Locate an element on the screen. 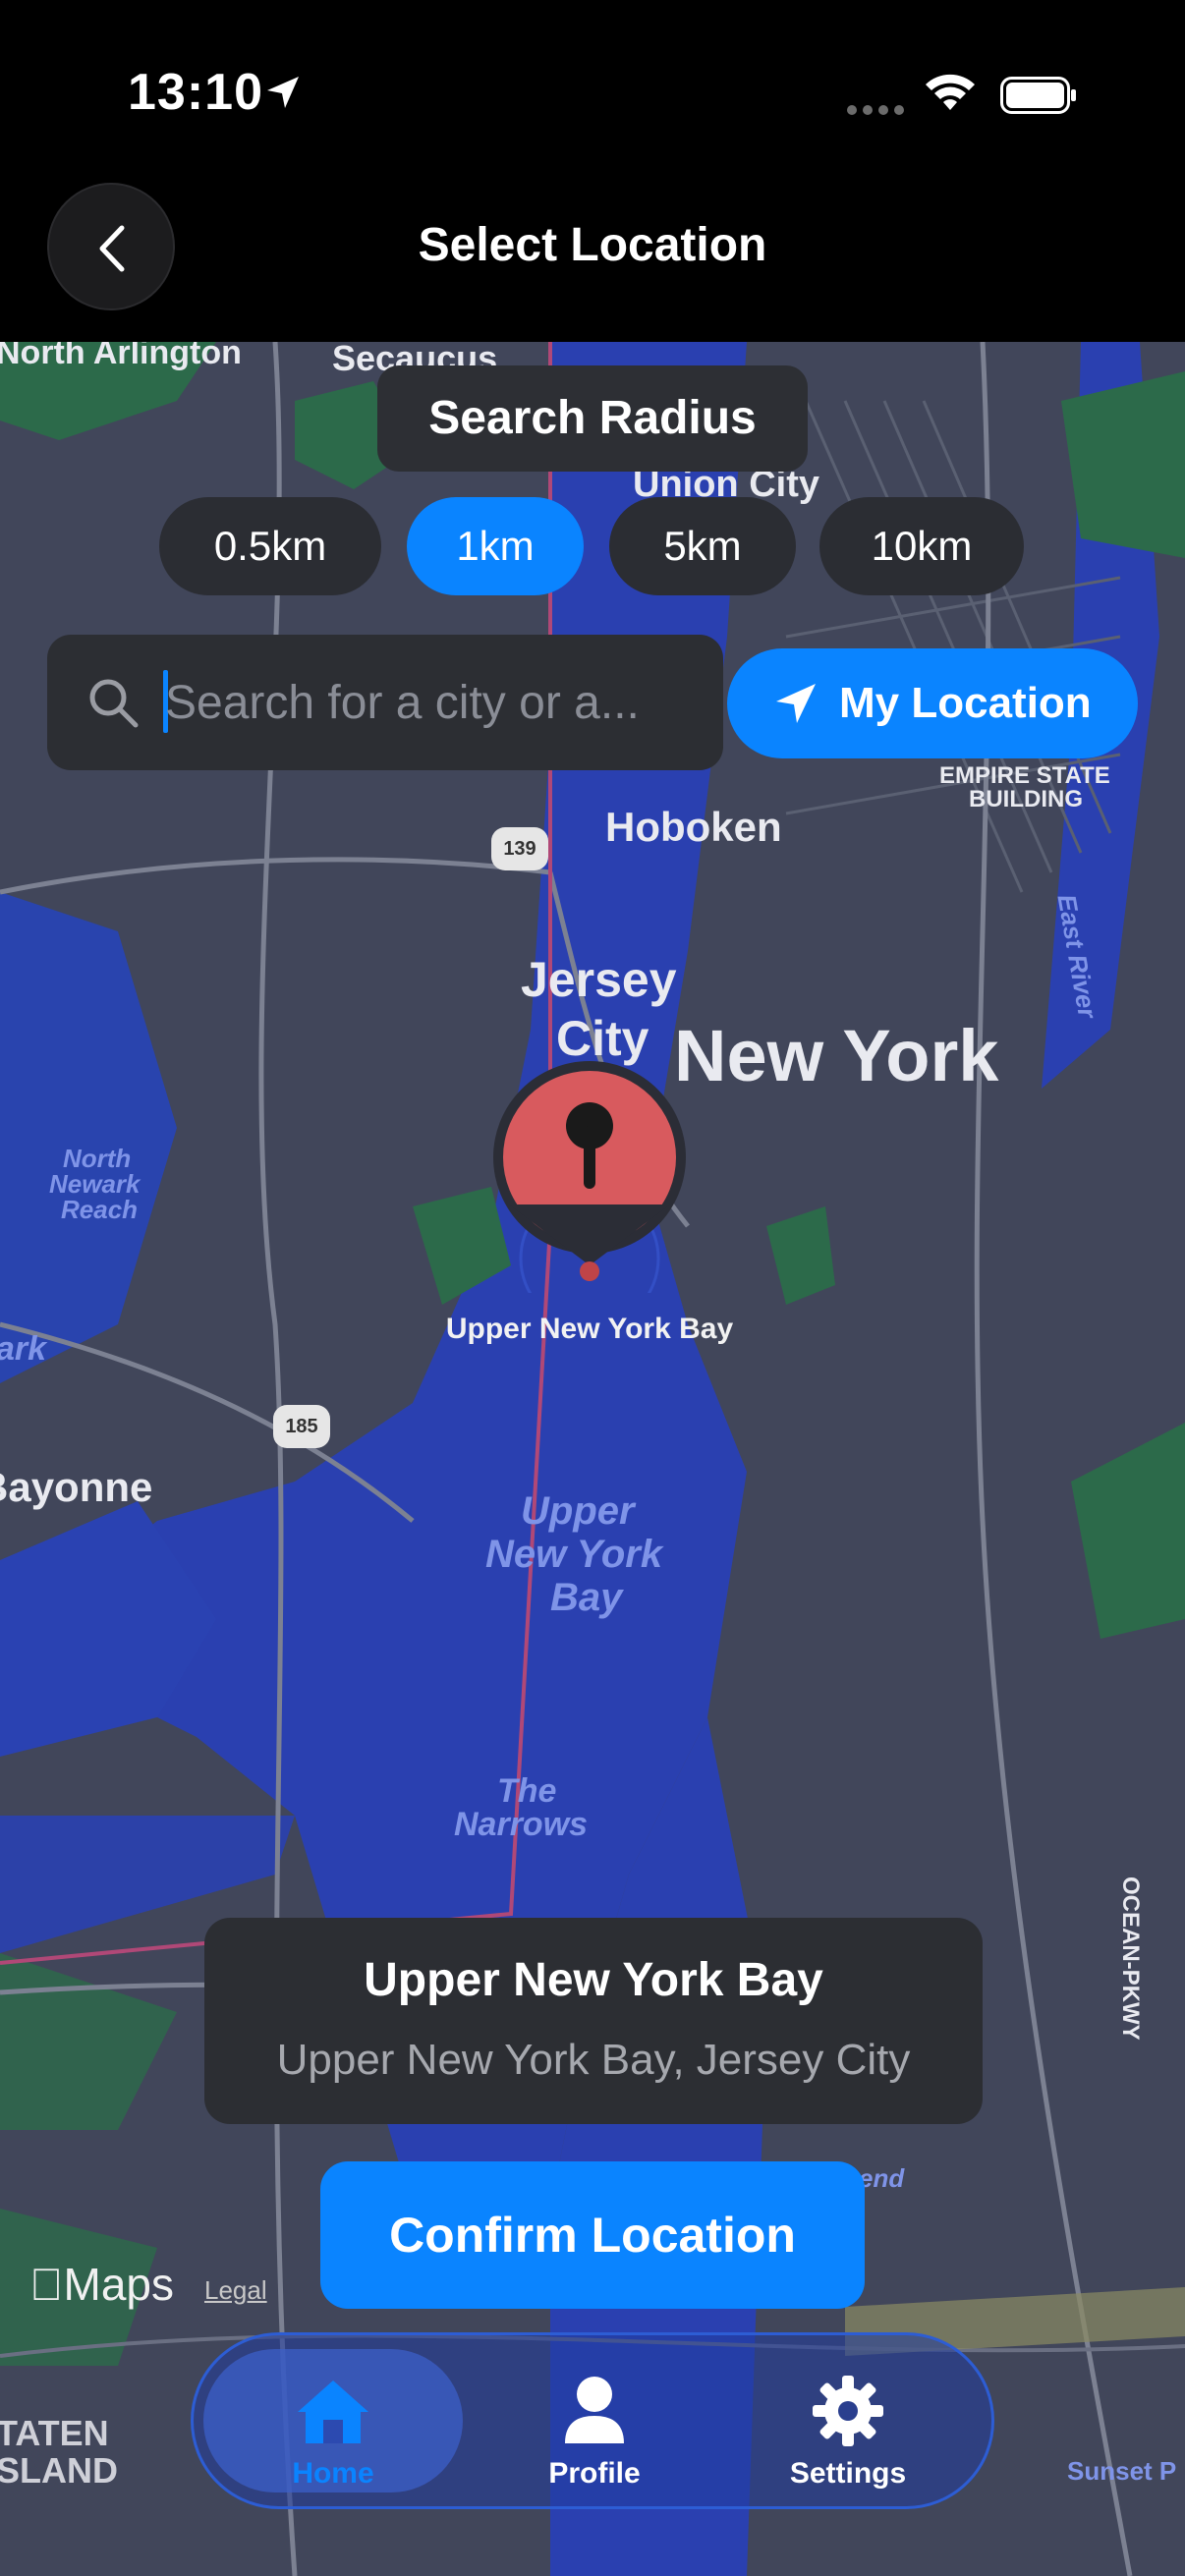 The image size is (1185, 2576). radius-option-0-5km: 0.5km is located at coordinates (270, 546).